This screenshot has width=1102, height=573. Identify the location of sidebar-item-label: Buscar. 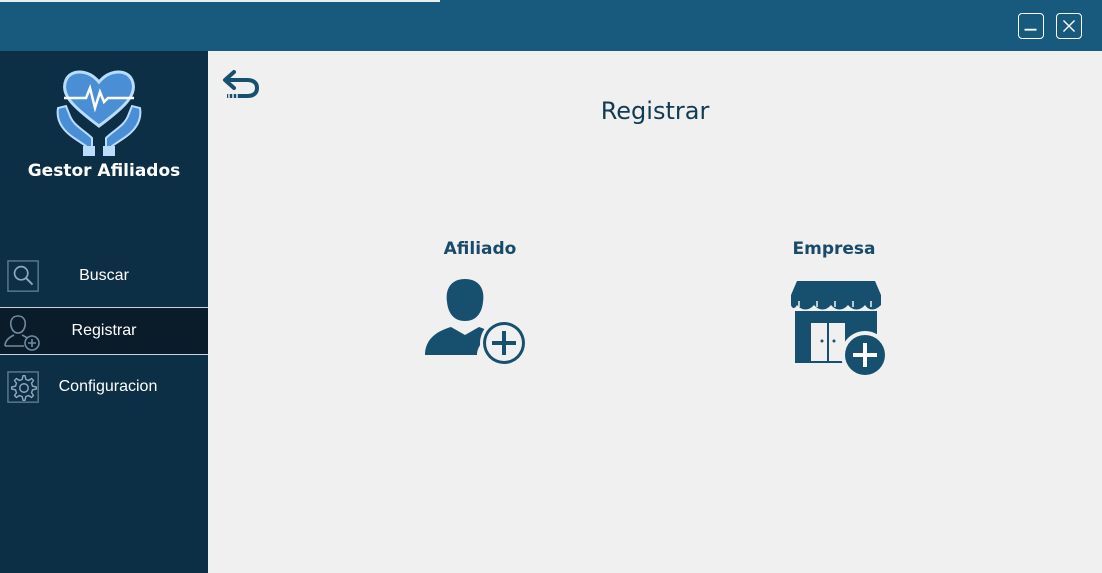
(104, 275).